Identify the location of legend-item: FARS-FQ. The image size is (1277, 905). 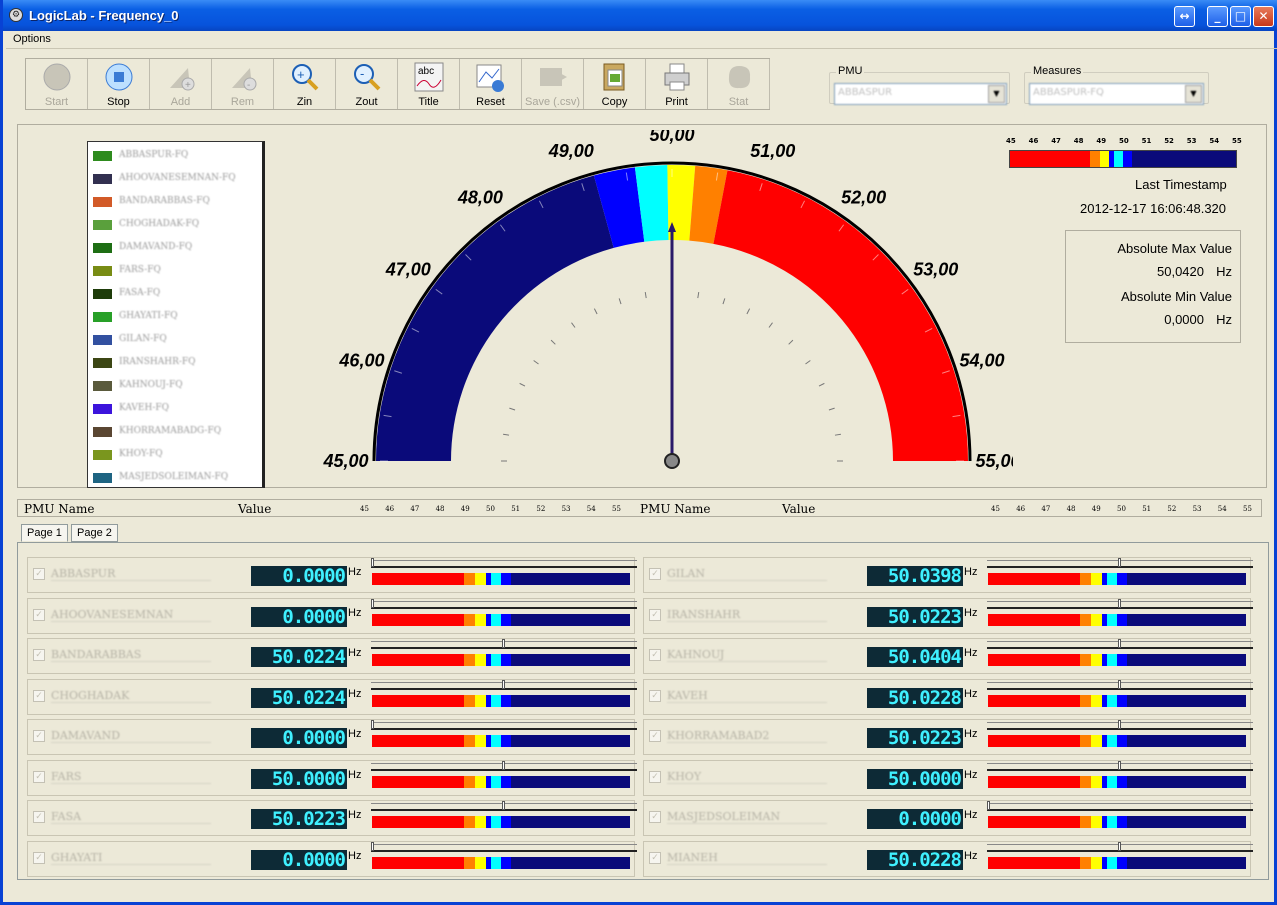
(177, 272).